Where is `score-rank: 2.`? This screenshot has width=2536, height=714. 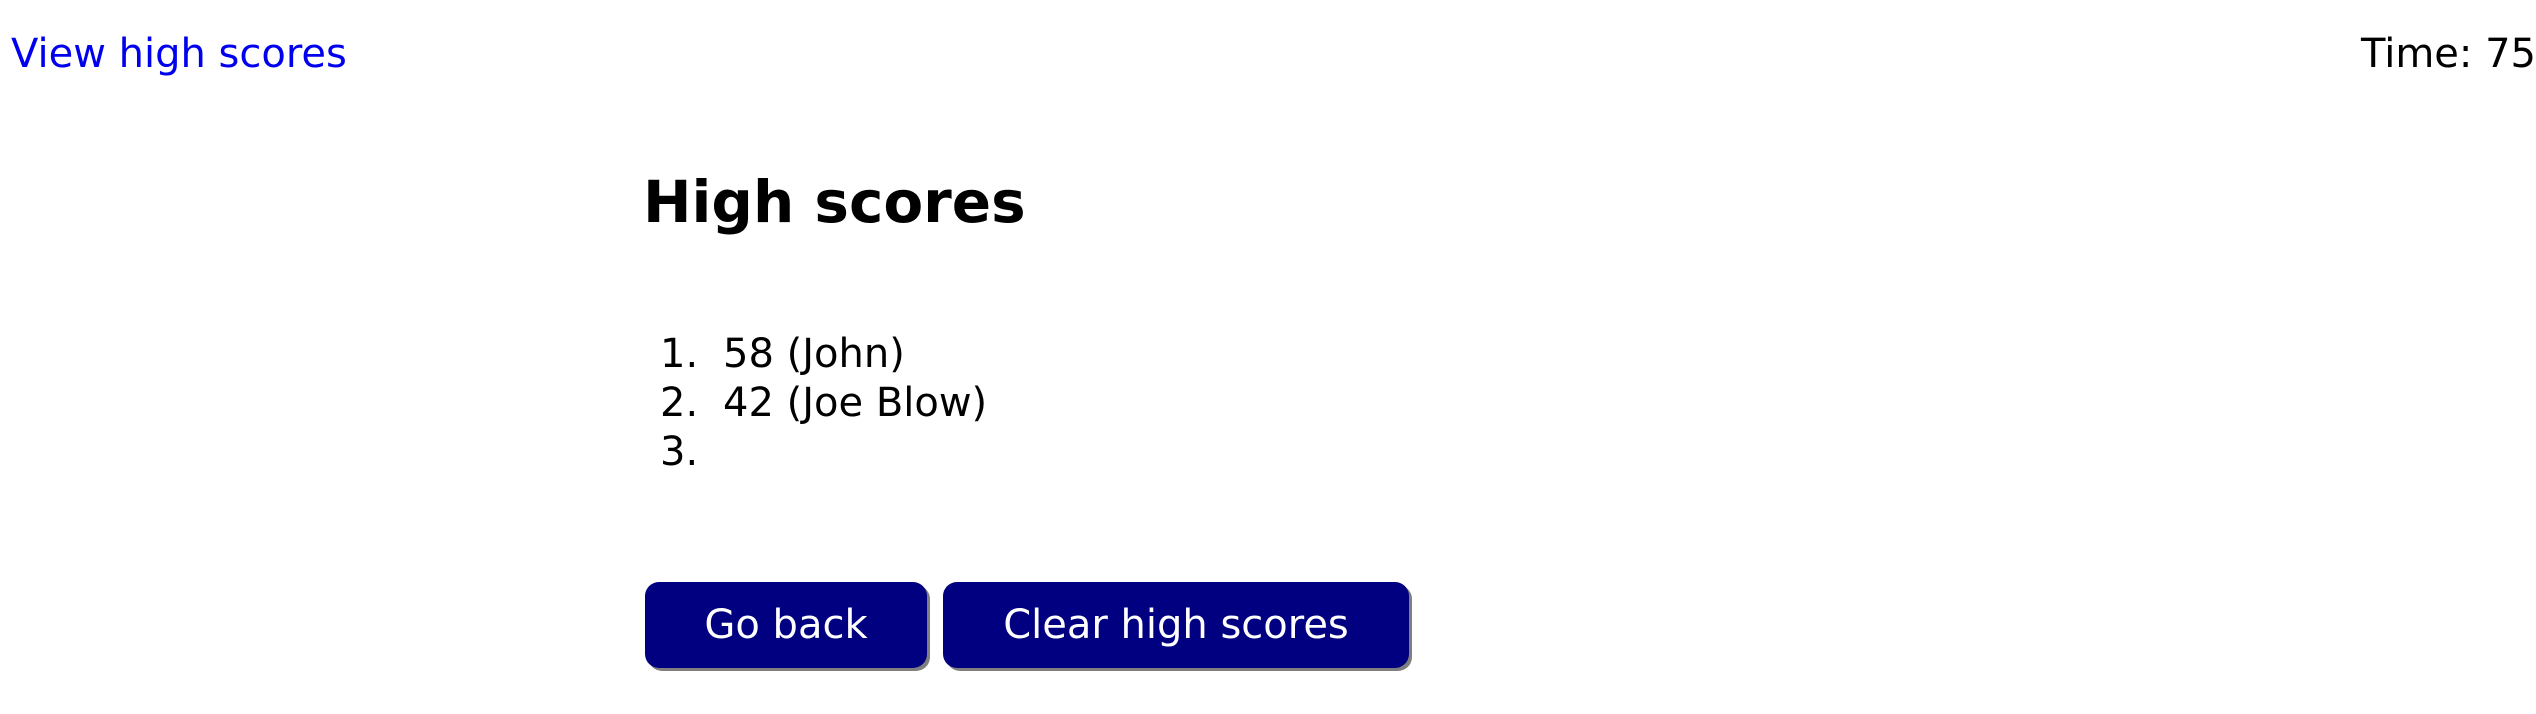
score-rank: 2. is located at coordinates (679, 403).